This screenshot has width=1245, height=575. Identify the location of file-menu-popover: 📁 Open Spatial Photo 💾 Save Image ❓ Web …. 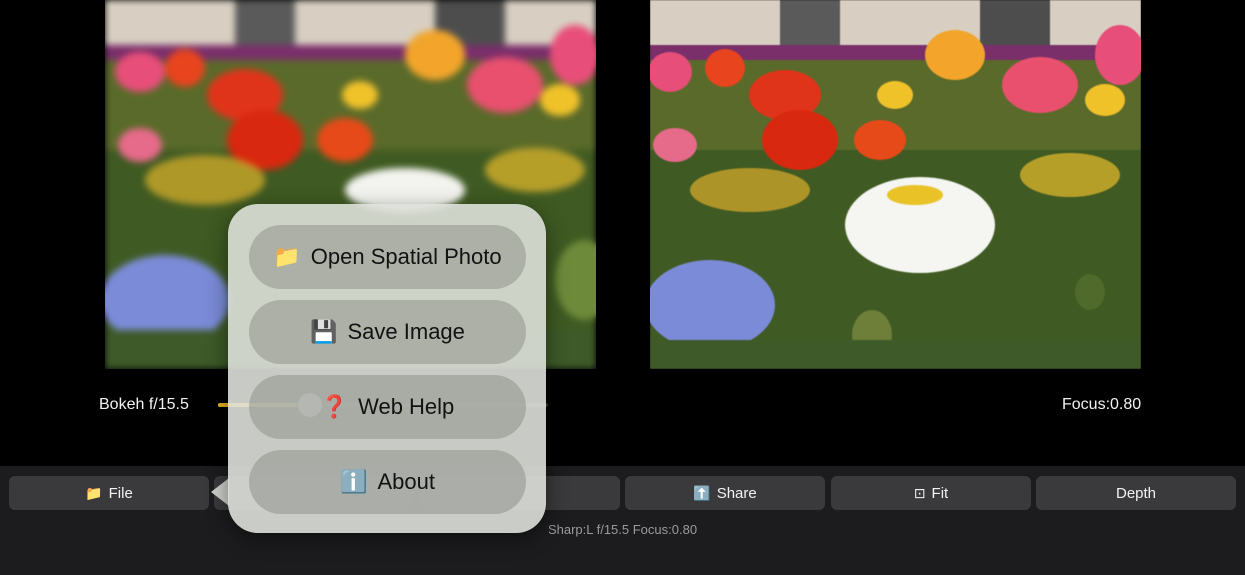
(387, 368).